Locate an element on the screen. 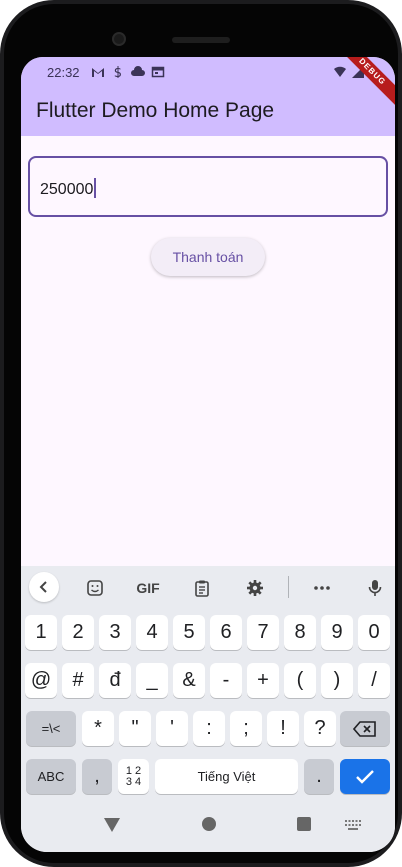 The image size is (402, 867). clipboard-button is located at coordinates (202, 588).